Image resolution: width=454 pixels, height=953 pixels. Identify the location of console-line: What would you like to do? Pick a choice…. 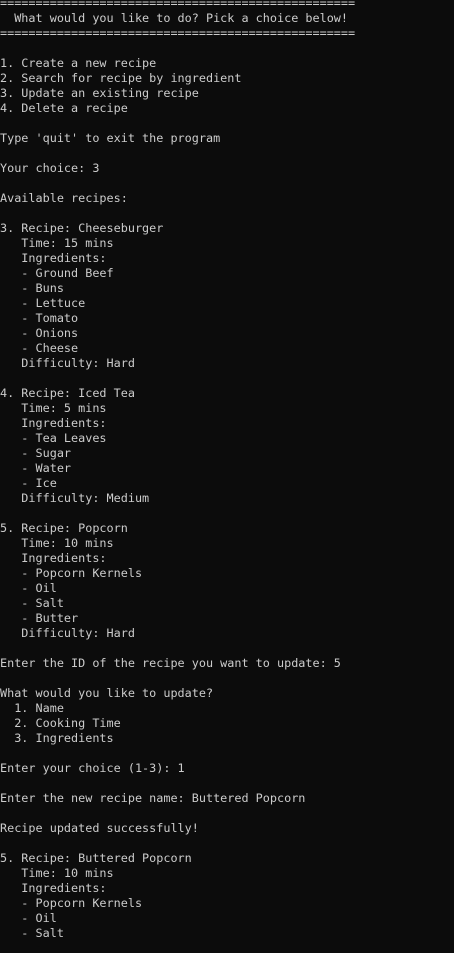
(174, 18).